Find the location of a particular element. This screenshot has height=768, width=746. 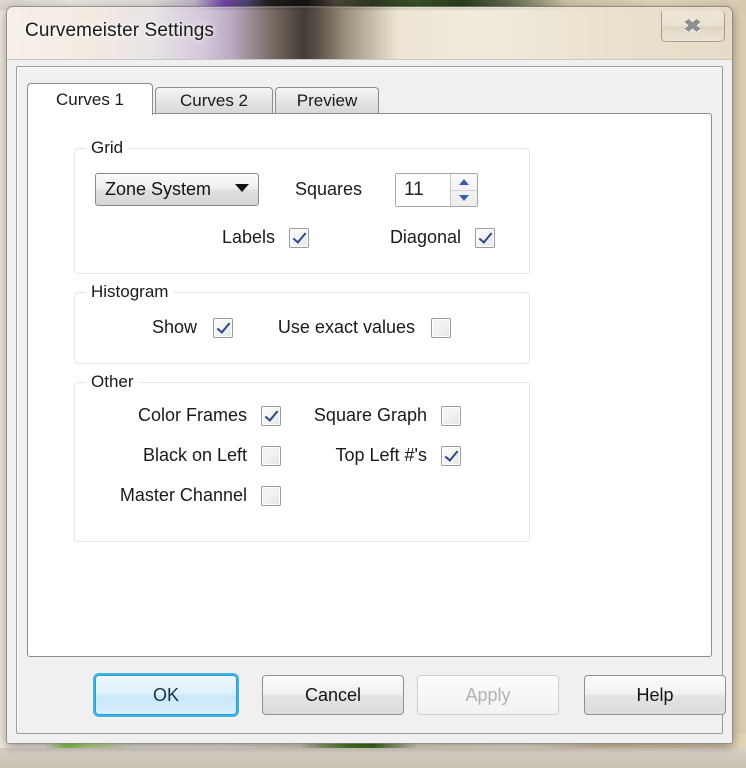

squares-increment-button is located at coordinates (464, 182).